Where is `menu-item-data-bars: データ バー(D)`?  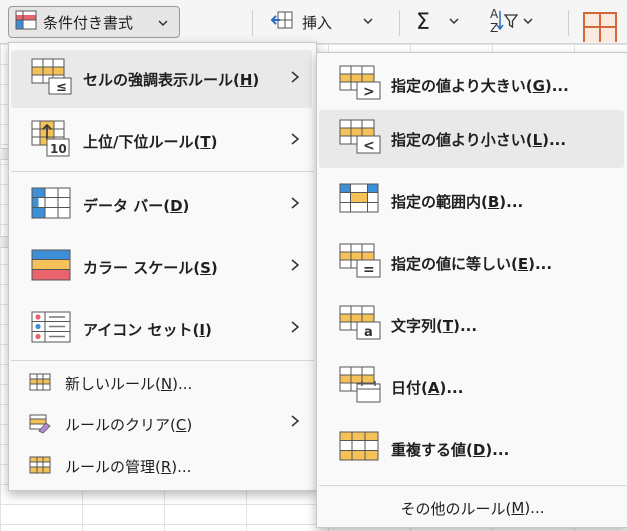 menu-item-data-bars: データ バー(D) is located at coordinates (161, 205).